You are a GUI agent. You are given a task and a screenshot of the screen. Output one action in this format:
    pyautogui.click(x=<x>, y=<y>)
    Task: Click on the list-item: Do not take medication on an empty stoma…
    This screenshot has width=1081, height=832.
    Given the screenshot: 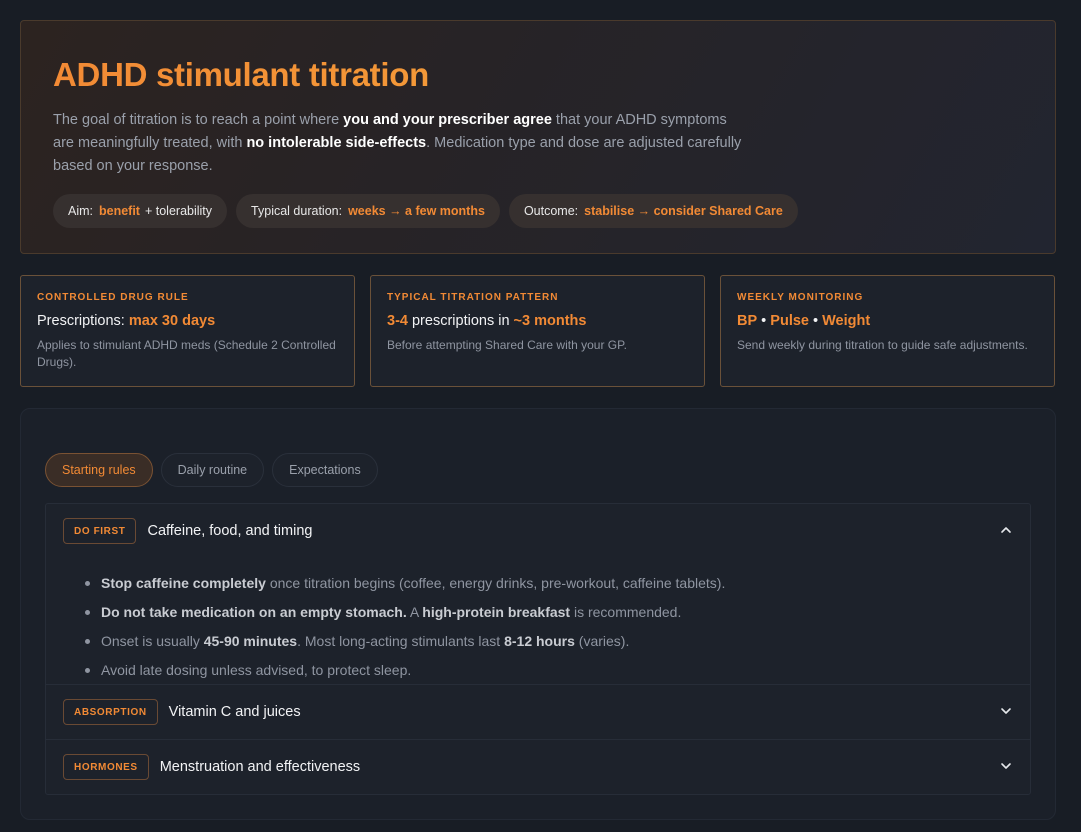 What is the action you would take?
    pyautogui.click(x=544, y=612)
    